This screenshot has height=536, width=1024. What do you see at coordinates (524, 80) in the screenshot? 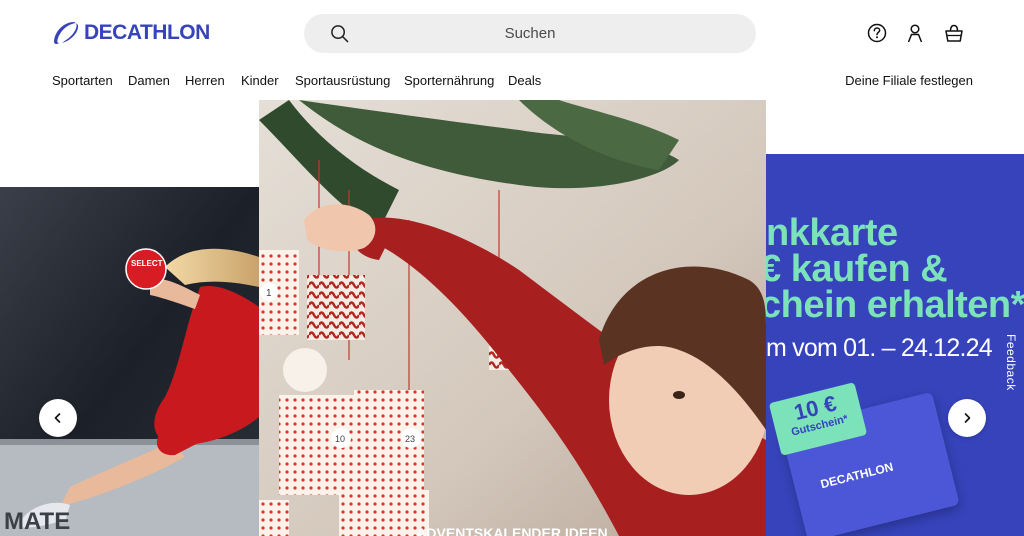
I see `nav-item-deals: Deals` at bounding box center [524, 80].